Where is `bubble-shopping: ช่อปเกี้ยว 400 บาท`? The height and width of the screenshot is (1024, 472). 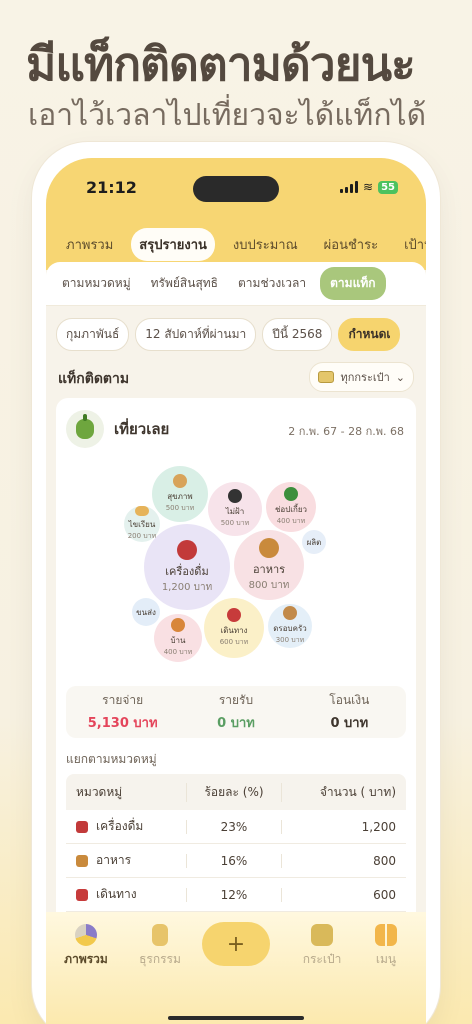
bubble-shopping: ช่อปเกี้ยว 400 บาท is located at coordinates (291, 507).